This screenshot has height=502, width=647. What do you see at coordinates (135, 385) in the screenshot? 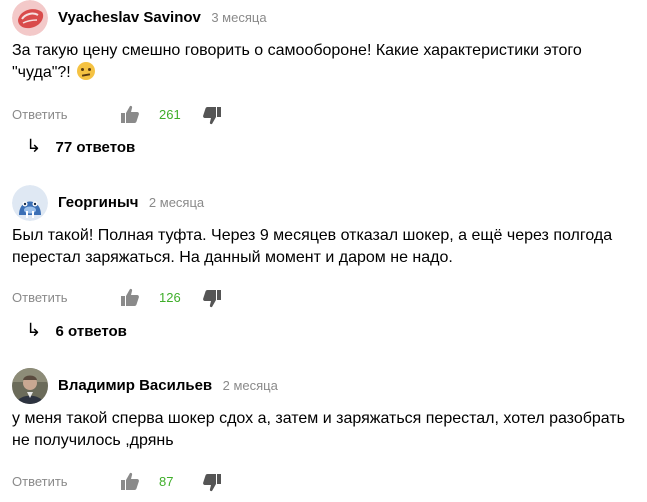
I see `author-name: Владимир Васильев` at bounding box center [135, 385].